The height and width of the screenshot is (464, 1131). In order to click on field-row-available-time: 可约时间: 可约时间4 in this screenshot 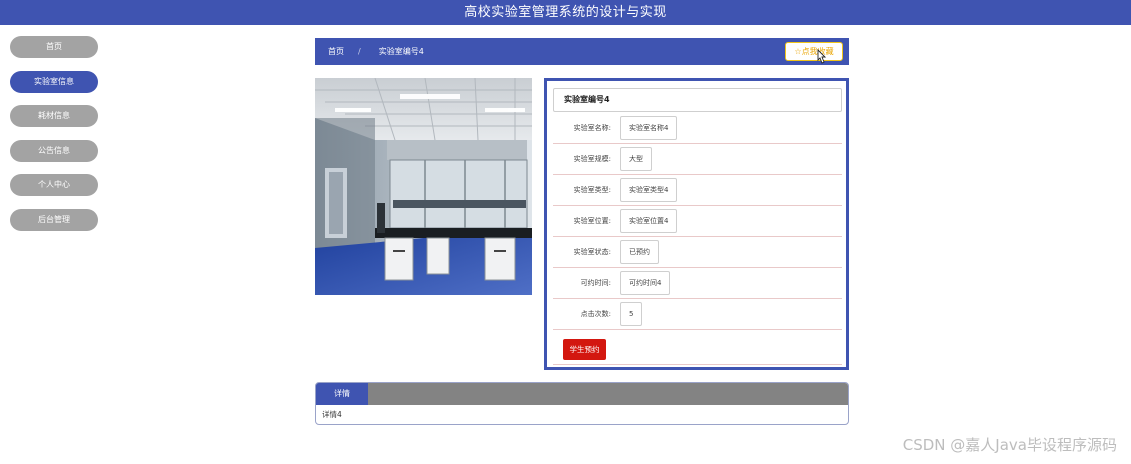, I will do `click(697, 283)`.